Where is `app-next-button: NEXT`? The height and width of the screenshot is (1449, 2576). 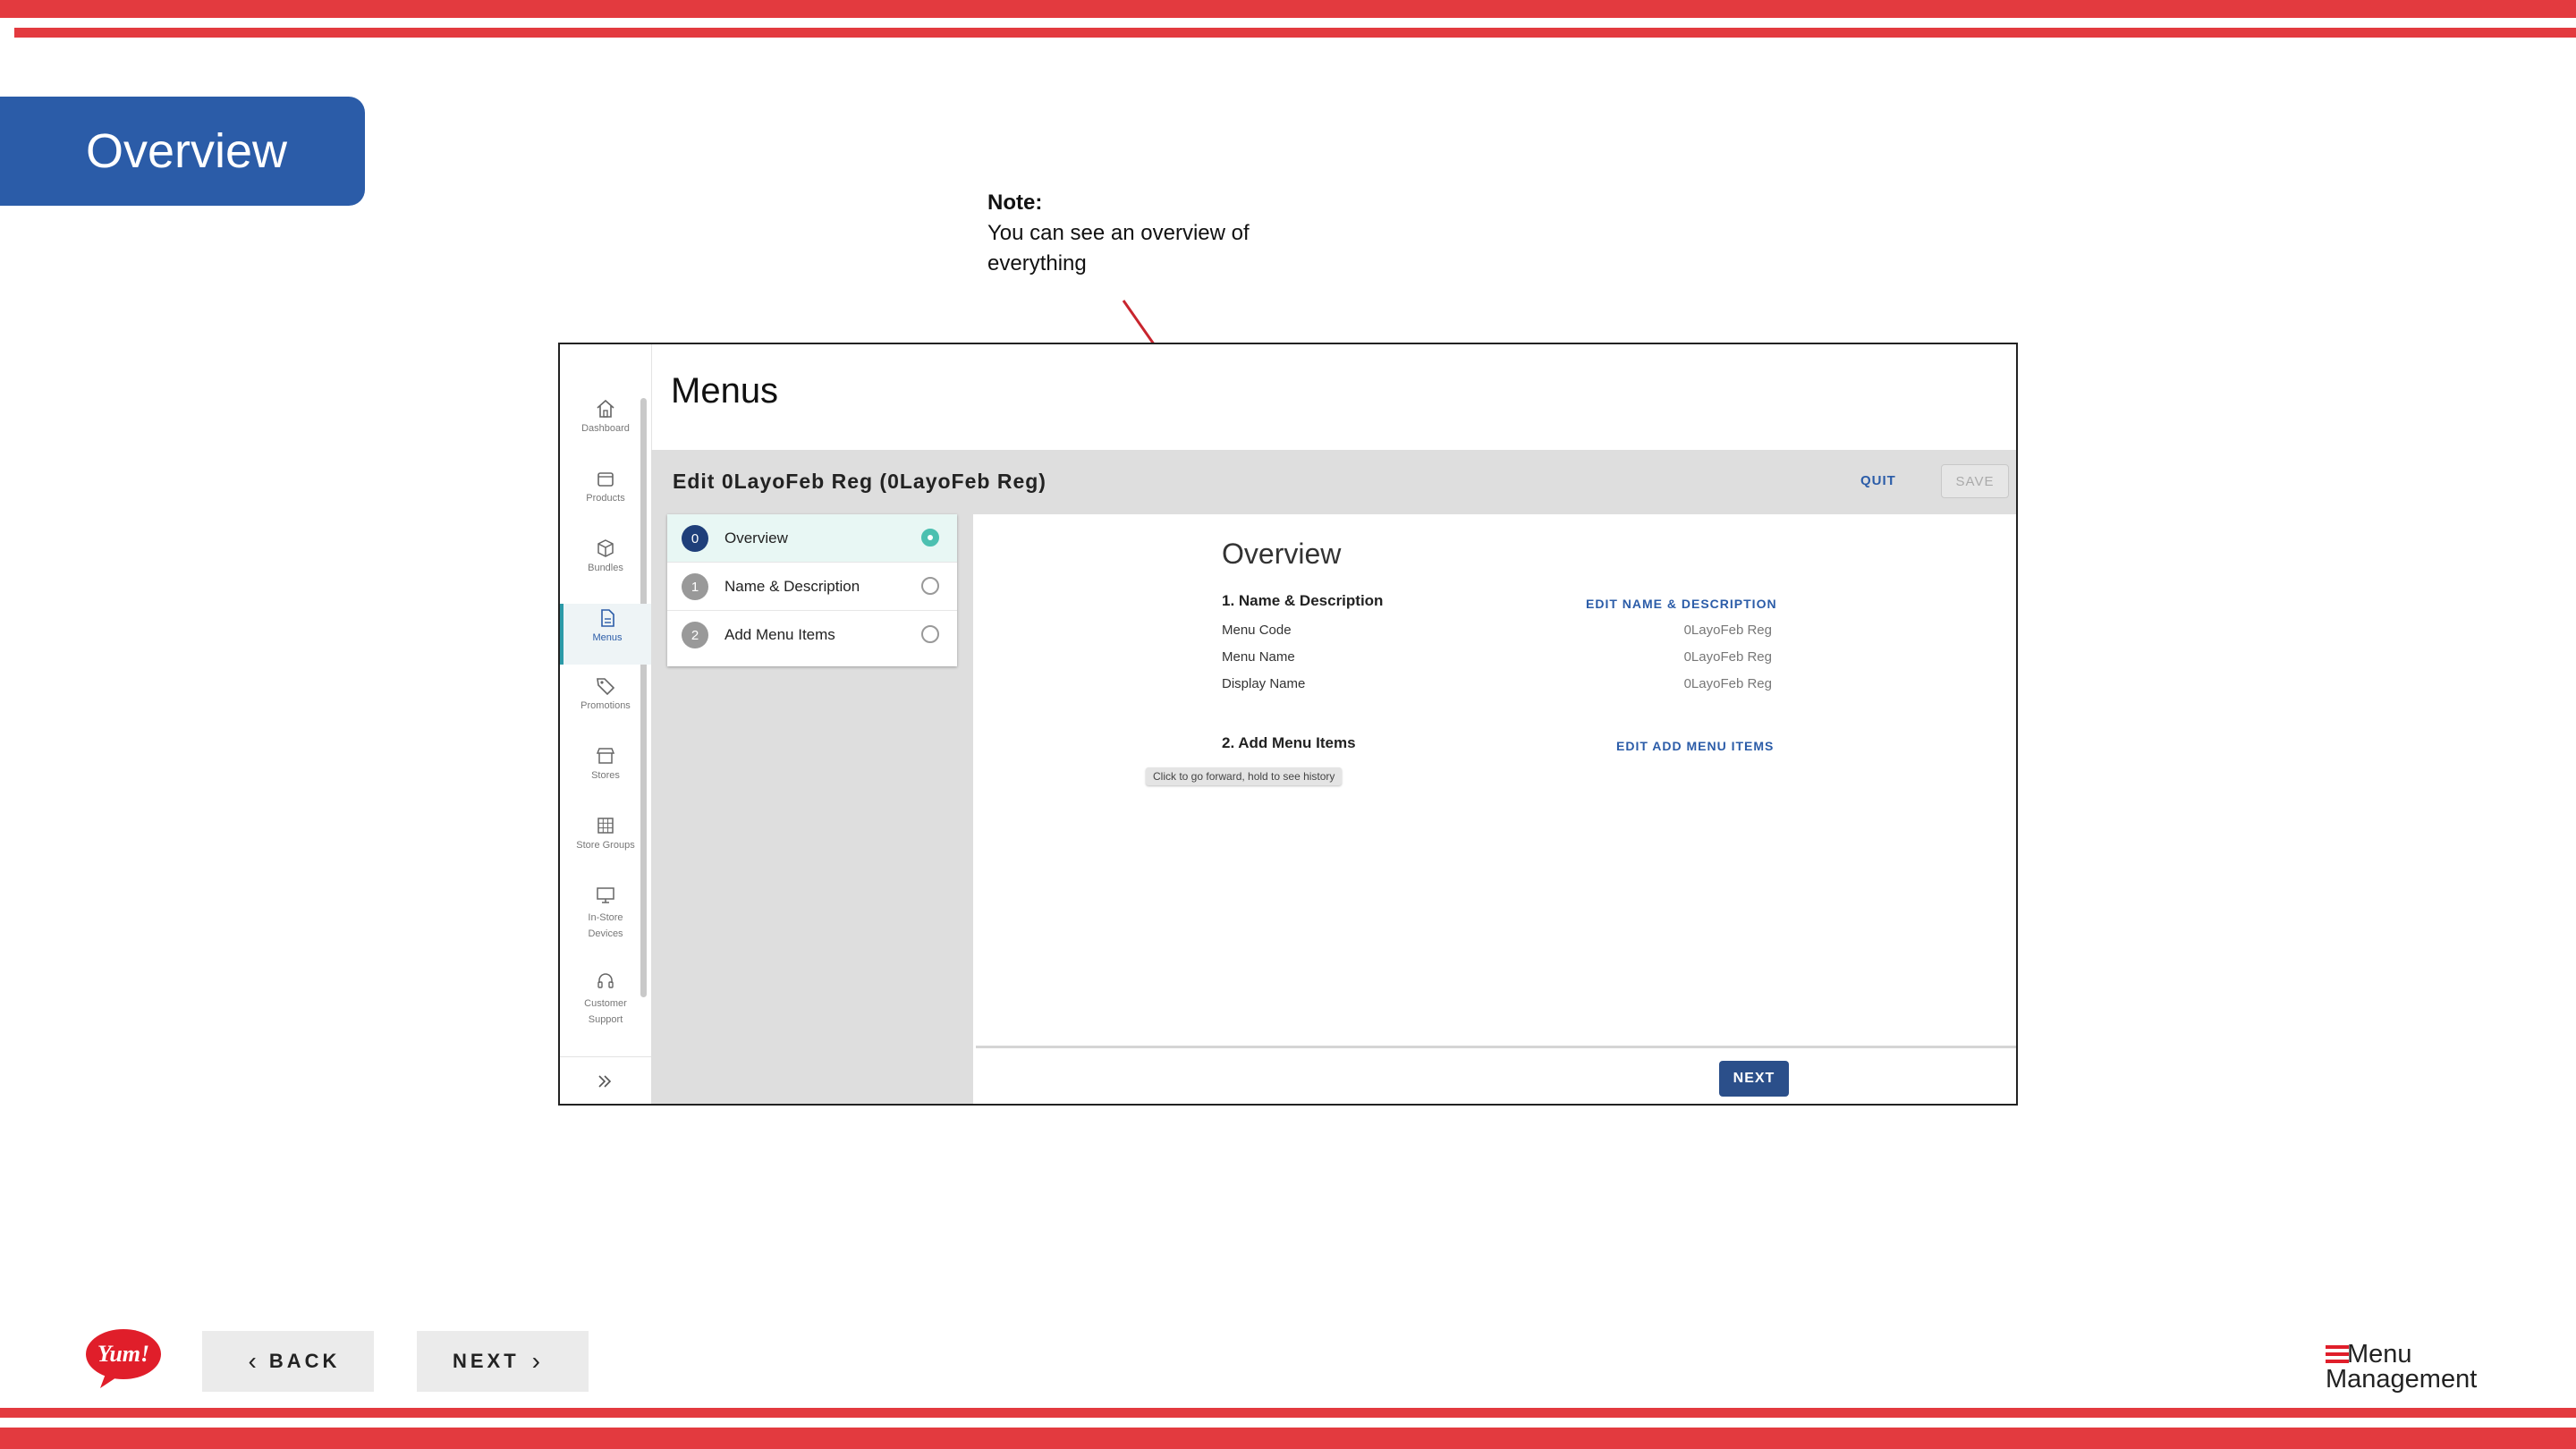
app-next-button: NEXT is located at coordinates (1754, 1079).